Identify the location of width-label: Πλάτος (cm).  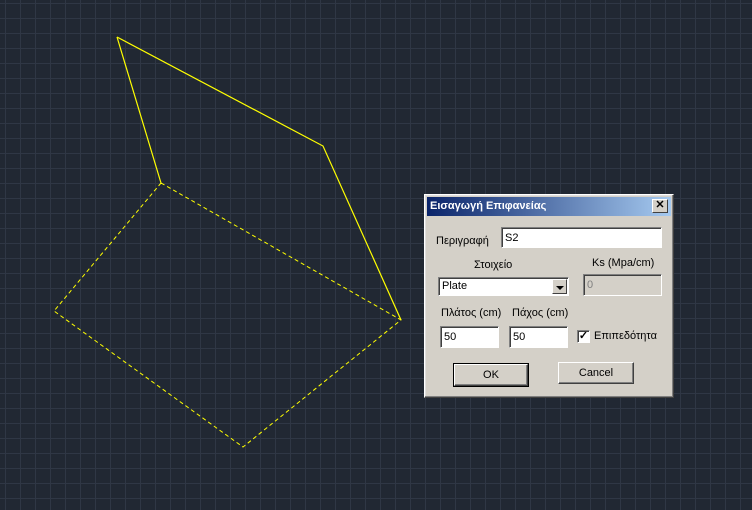
(471, 313).